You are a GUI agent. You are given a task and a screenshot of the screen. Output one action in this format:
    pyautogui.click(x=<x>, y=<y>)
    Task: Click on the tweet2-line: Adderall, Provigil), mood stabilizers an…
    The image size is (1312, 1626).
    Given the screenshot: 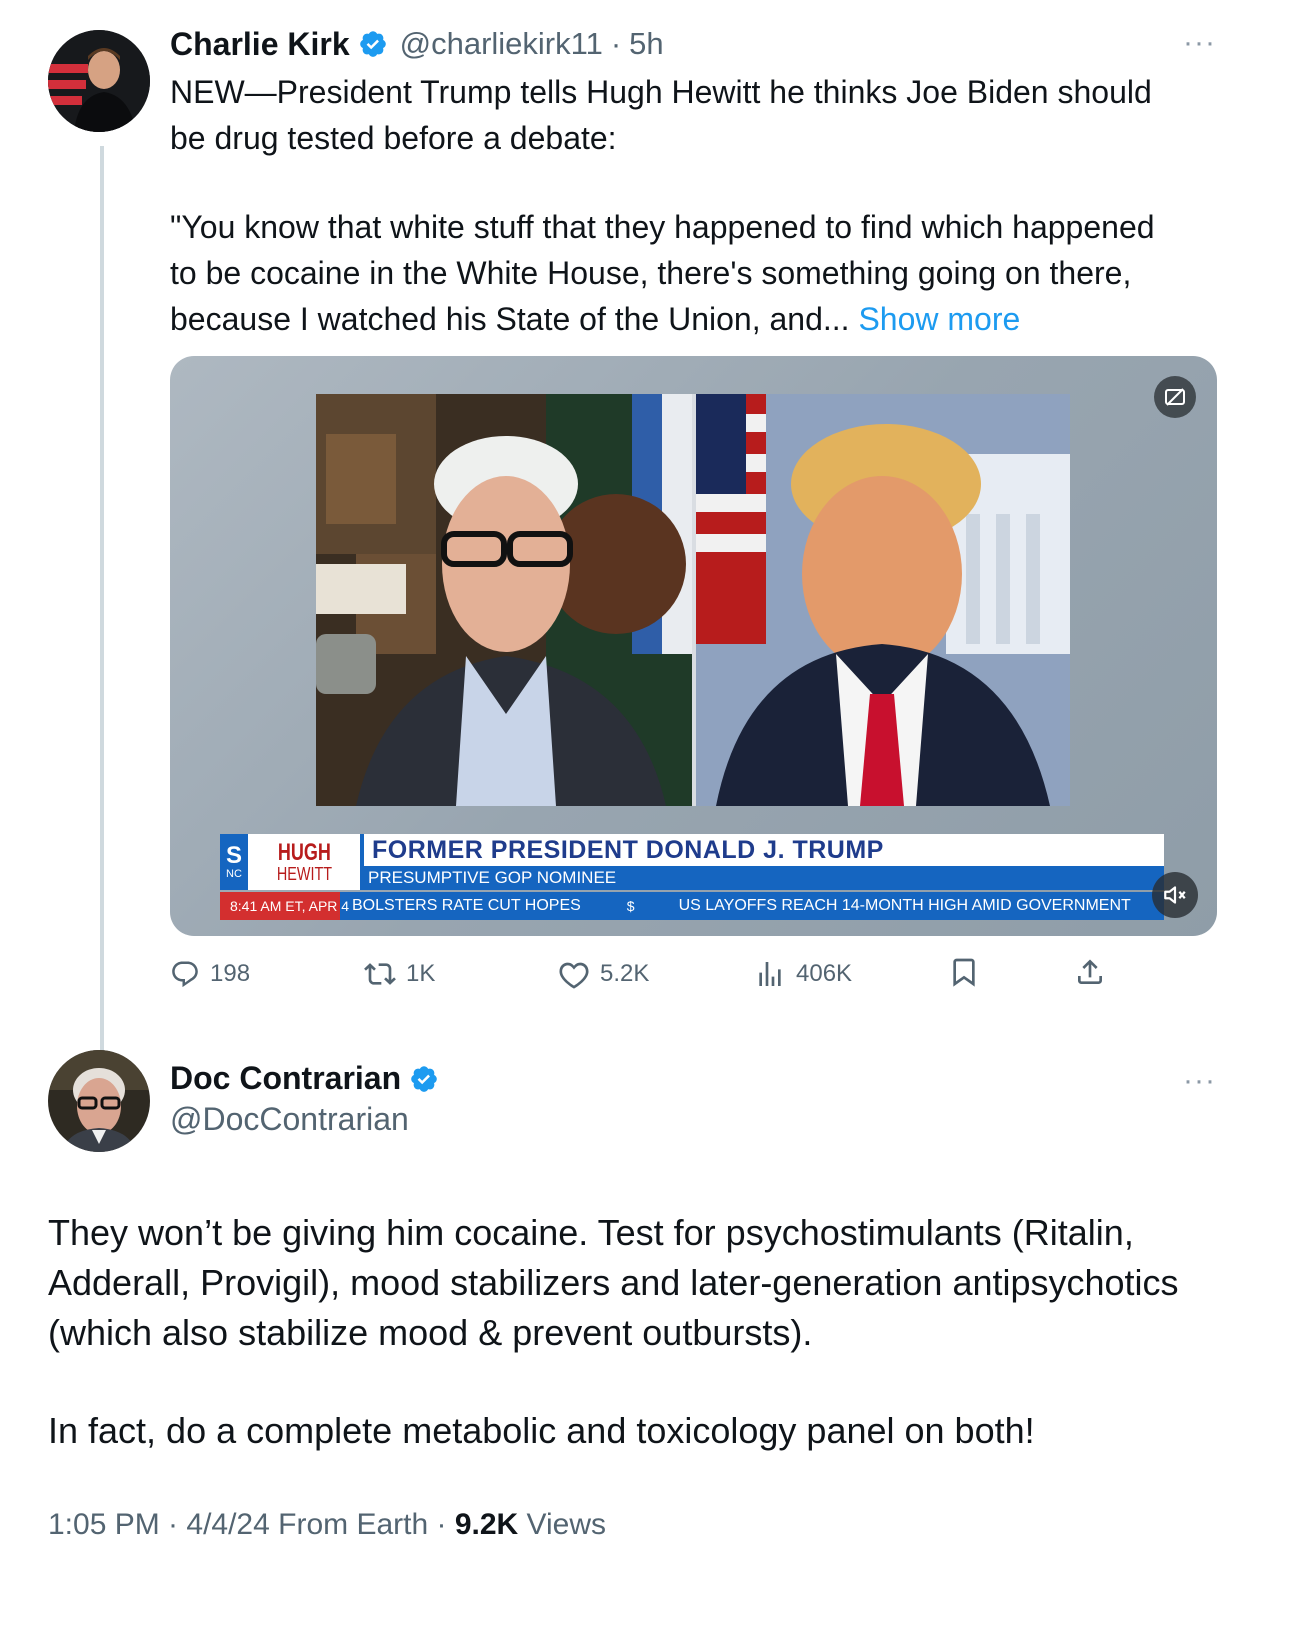 What is the action you would take?
    pyautogui.click(x=613, y=1282)
    